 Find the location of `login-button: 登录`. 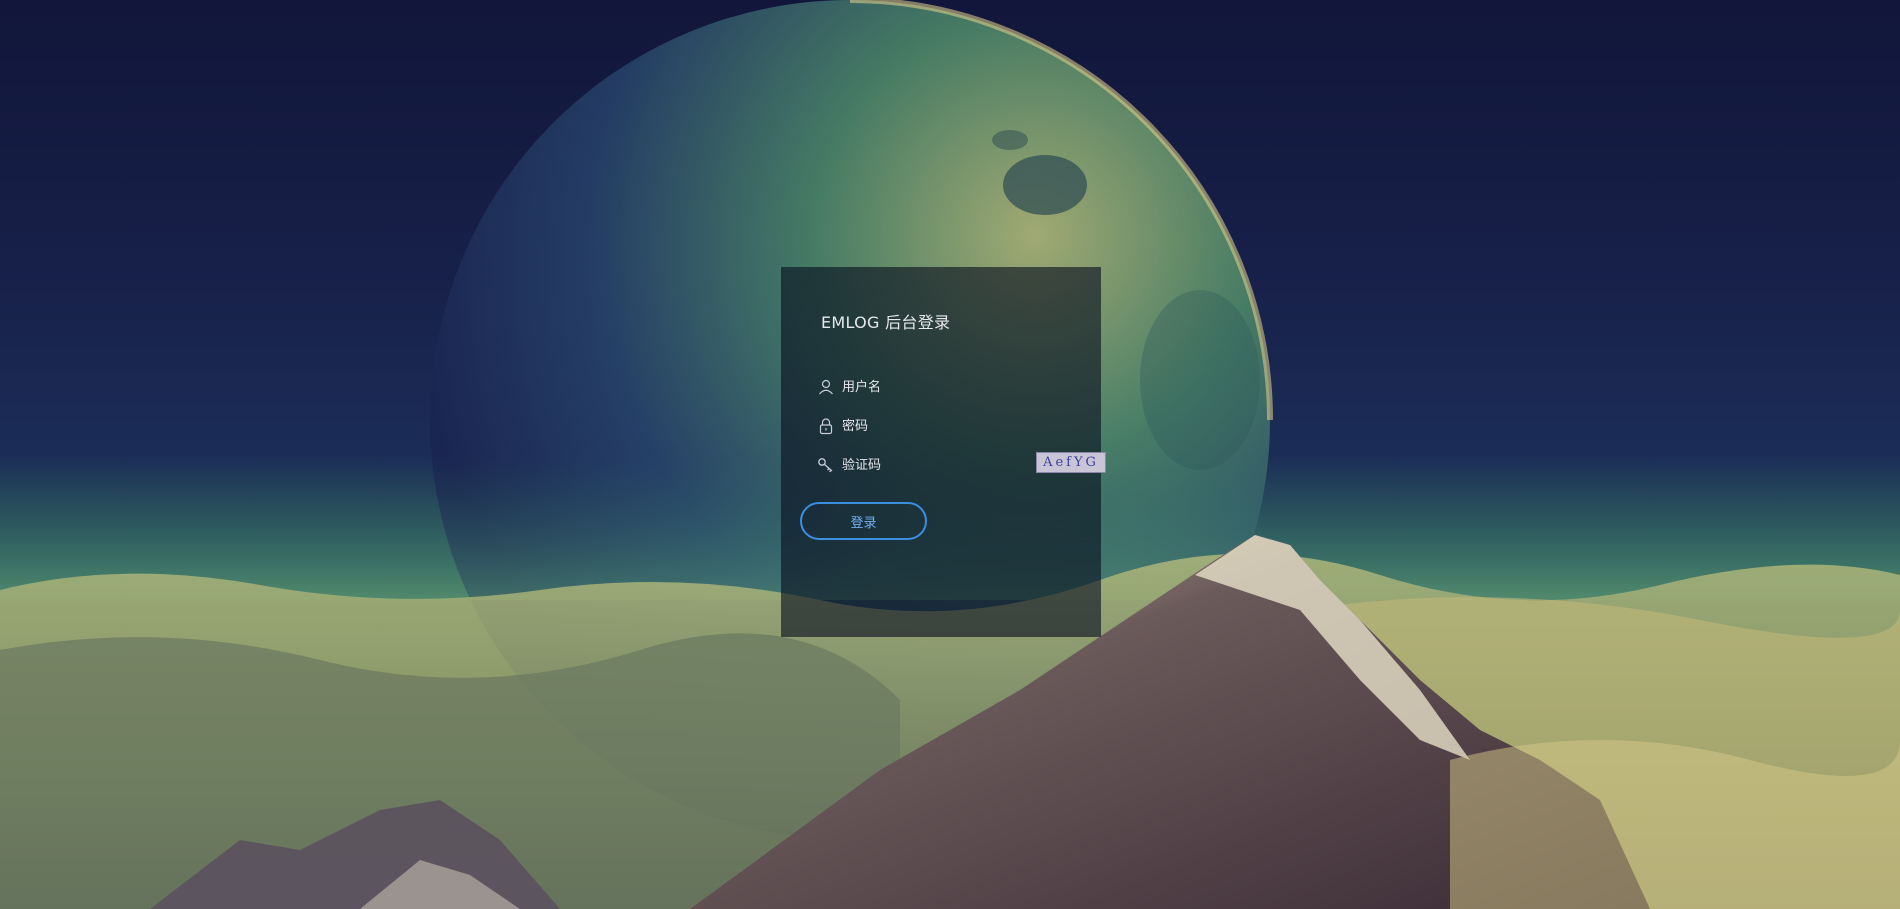

login-button: 登录 is located at coordinates (863, 521).